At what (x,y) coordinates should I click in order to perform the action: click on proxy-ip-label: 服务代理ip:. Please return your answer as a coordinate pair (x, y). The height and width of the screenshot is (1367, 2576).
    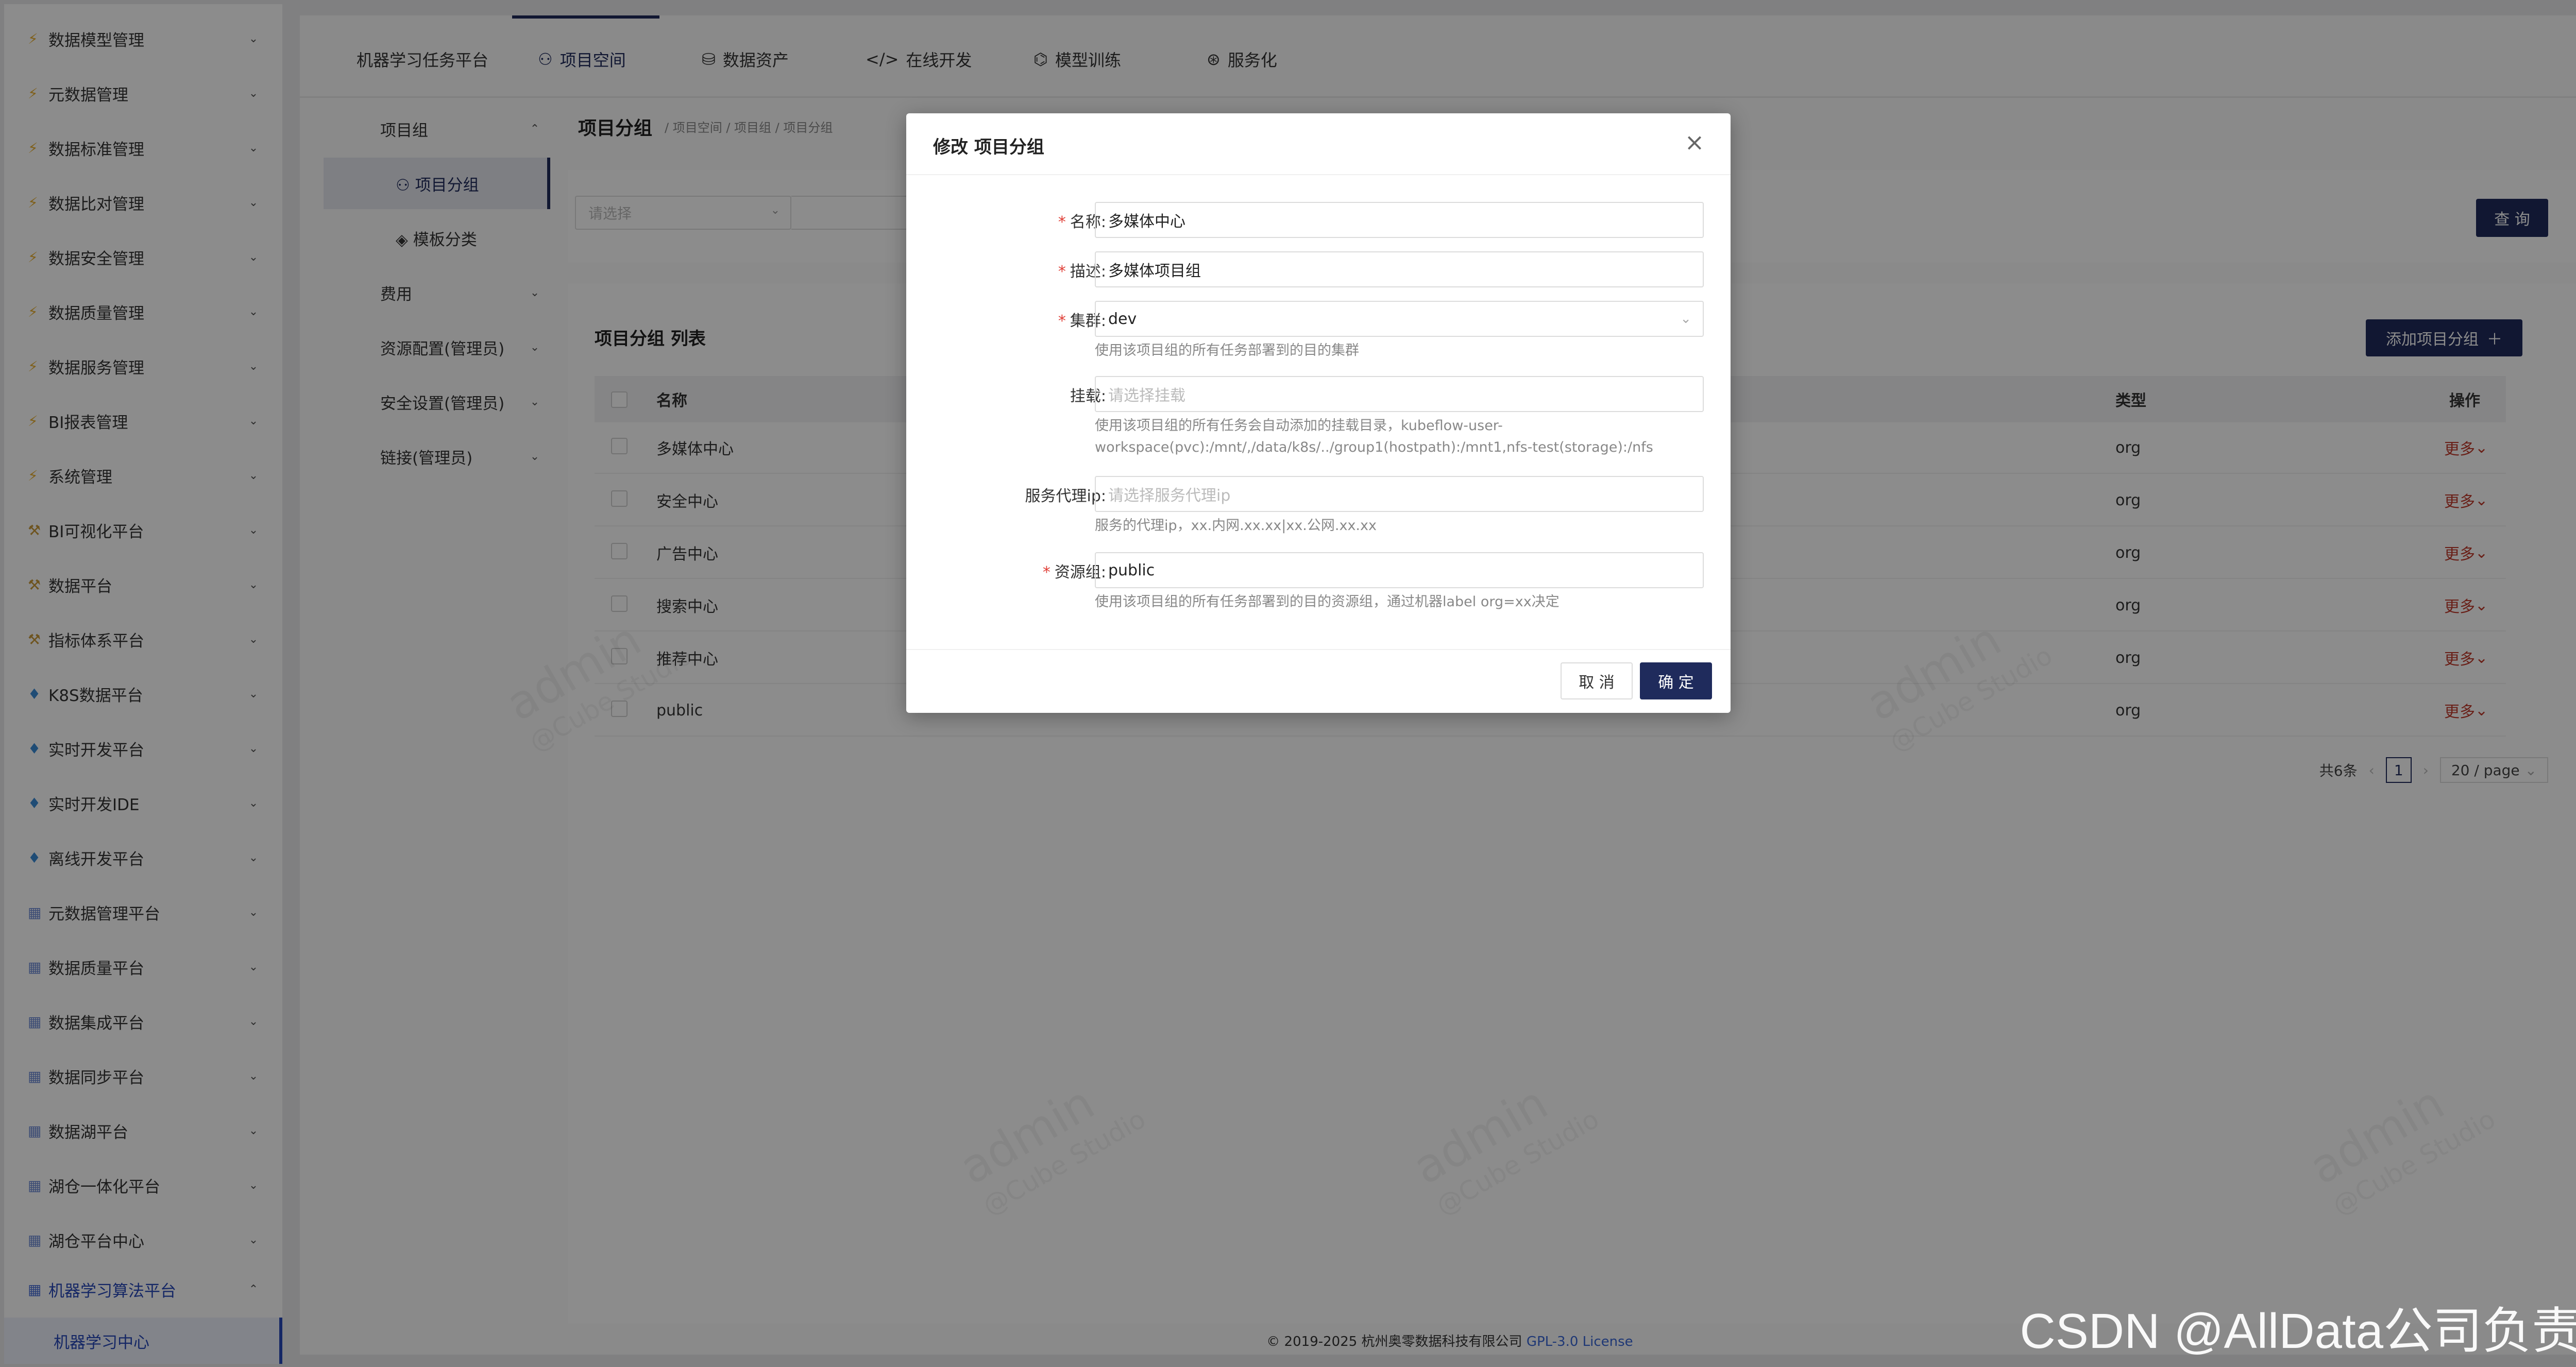
    Looking at the image, I should click on (1066, 496).